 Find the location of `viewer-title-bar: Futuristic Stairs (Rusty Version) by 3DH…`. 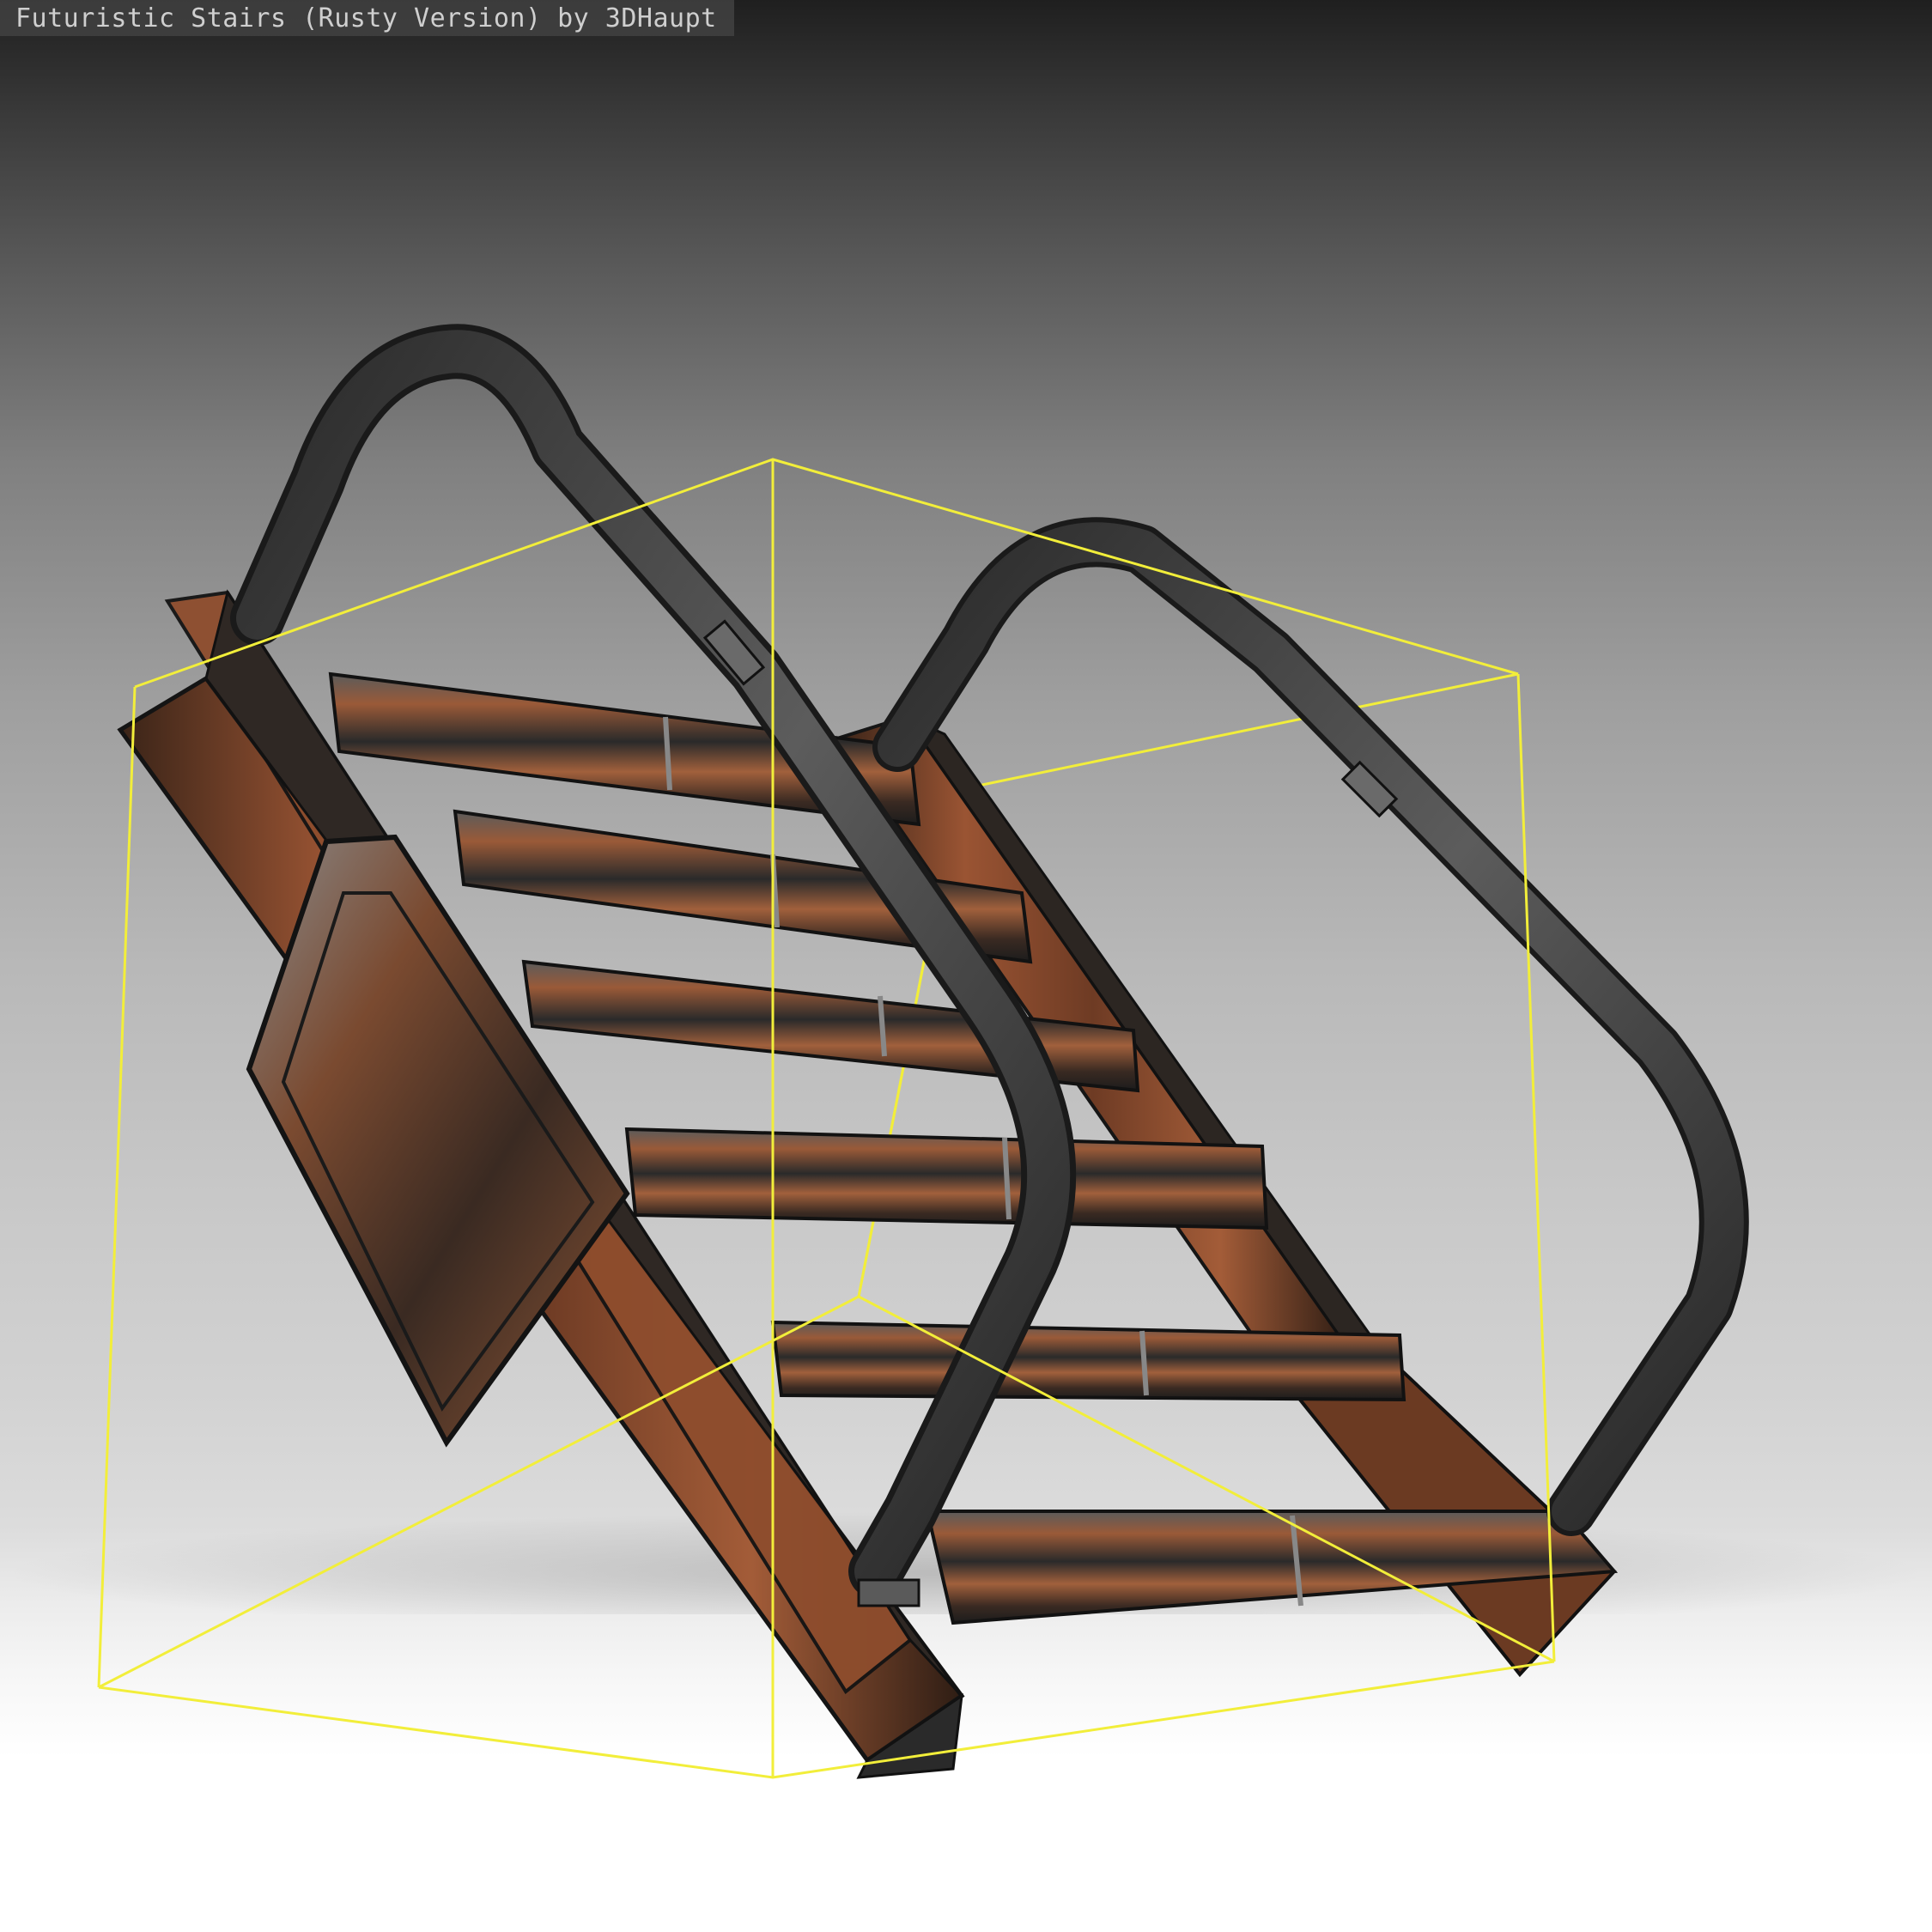

viewer-title-bar: Futuristic Stairs (Rusty Version) by 3DH… is located at coordinates (367, 18).